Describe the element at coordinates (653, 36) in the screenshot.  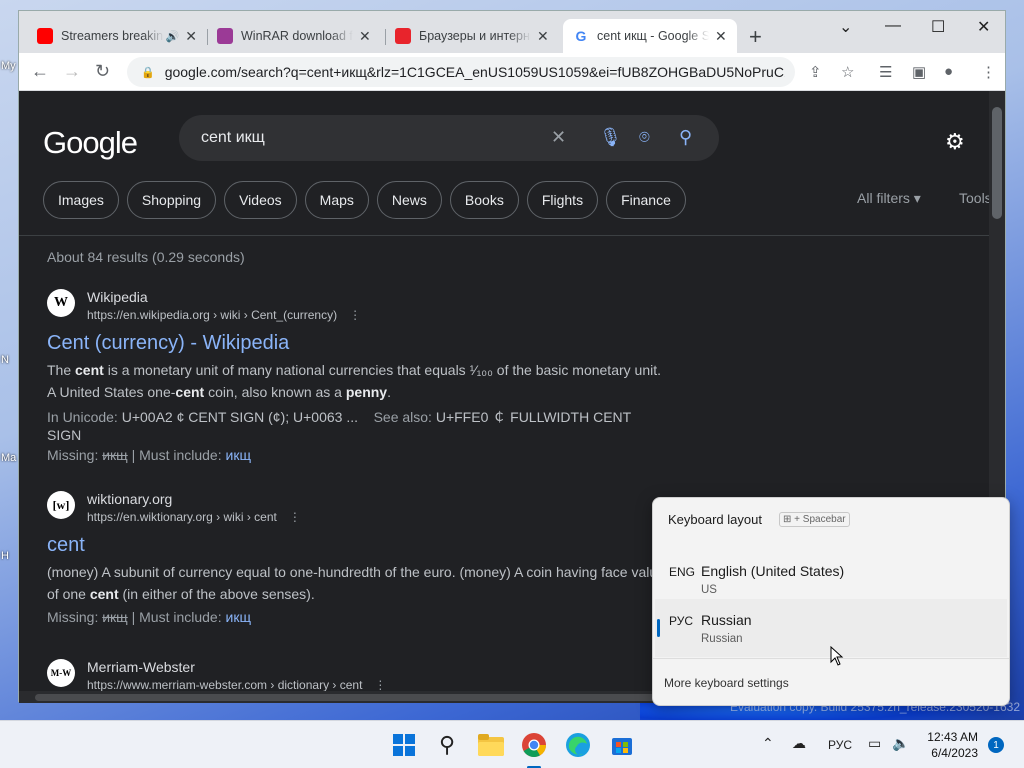
I see `tab-title: cent икщ - Google Search` at that location.